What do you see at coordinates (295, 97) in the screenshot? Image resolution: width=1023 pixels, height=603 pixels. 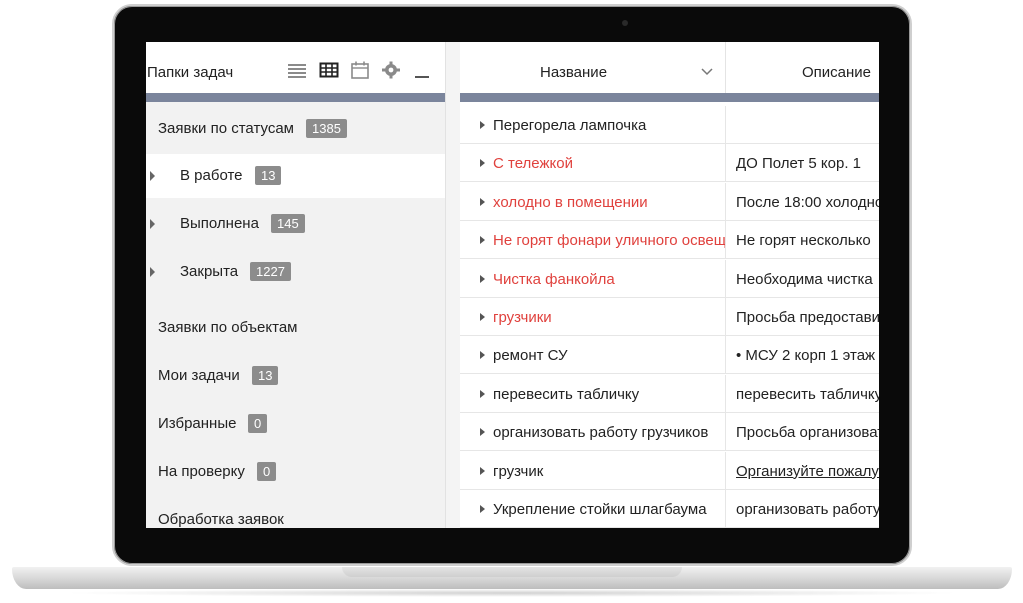 I see `folder-panel-bar` at bounding box center [295, 97].